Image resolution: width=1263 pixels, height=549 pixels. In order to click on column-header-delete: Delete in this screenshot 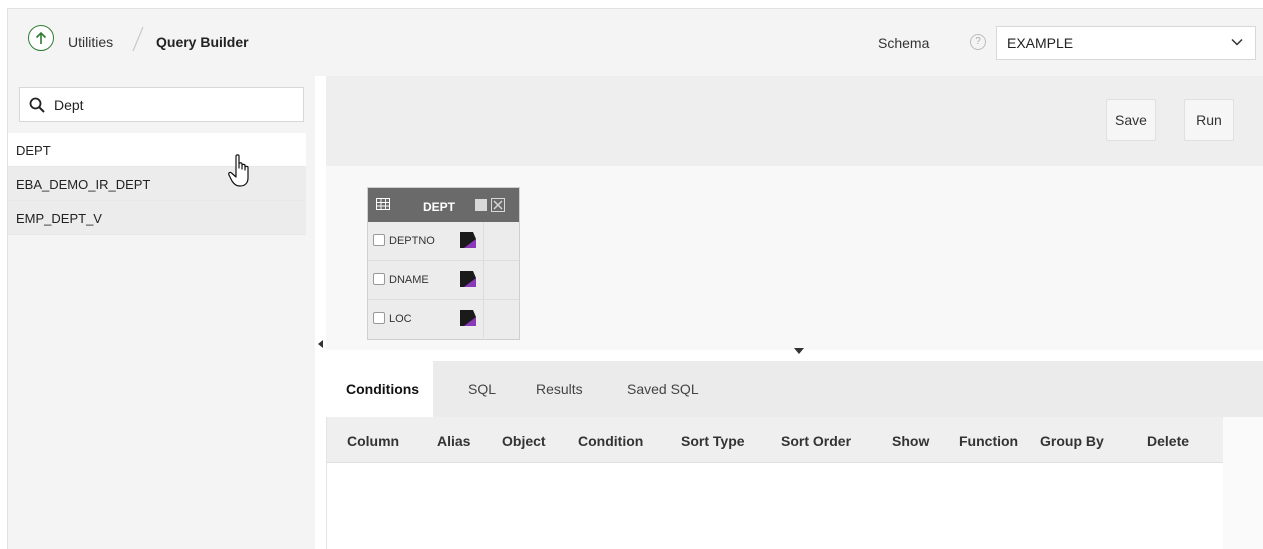, I will do `click(1168, 441)`.